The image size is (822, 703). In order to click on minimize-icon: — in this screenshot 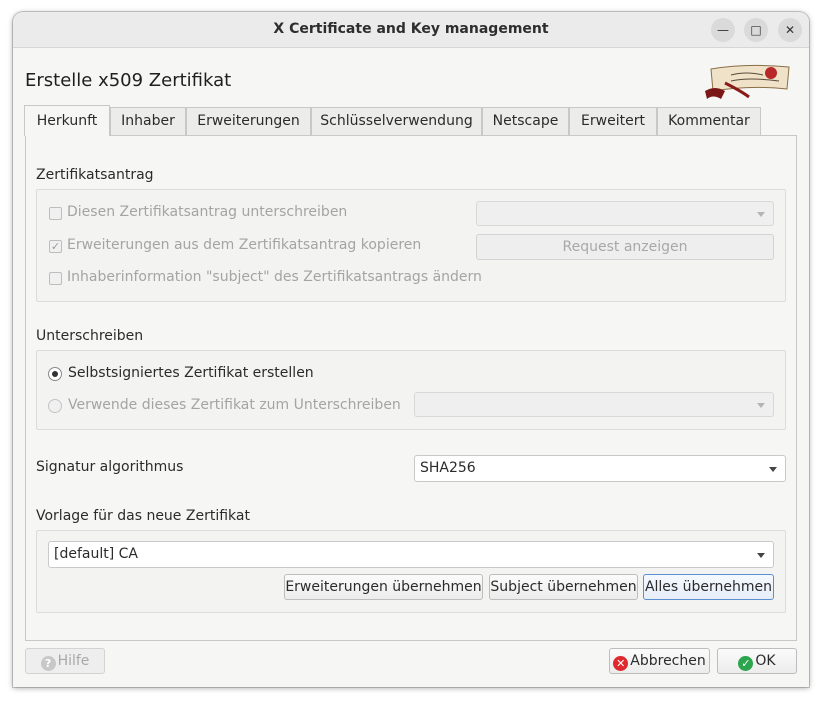, I will do `click(723, 30)`.